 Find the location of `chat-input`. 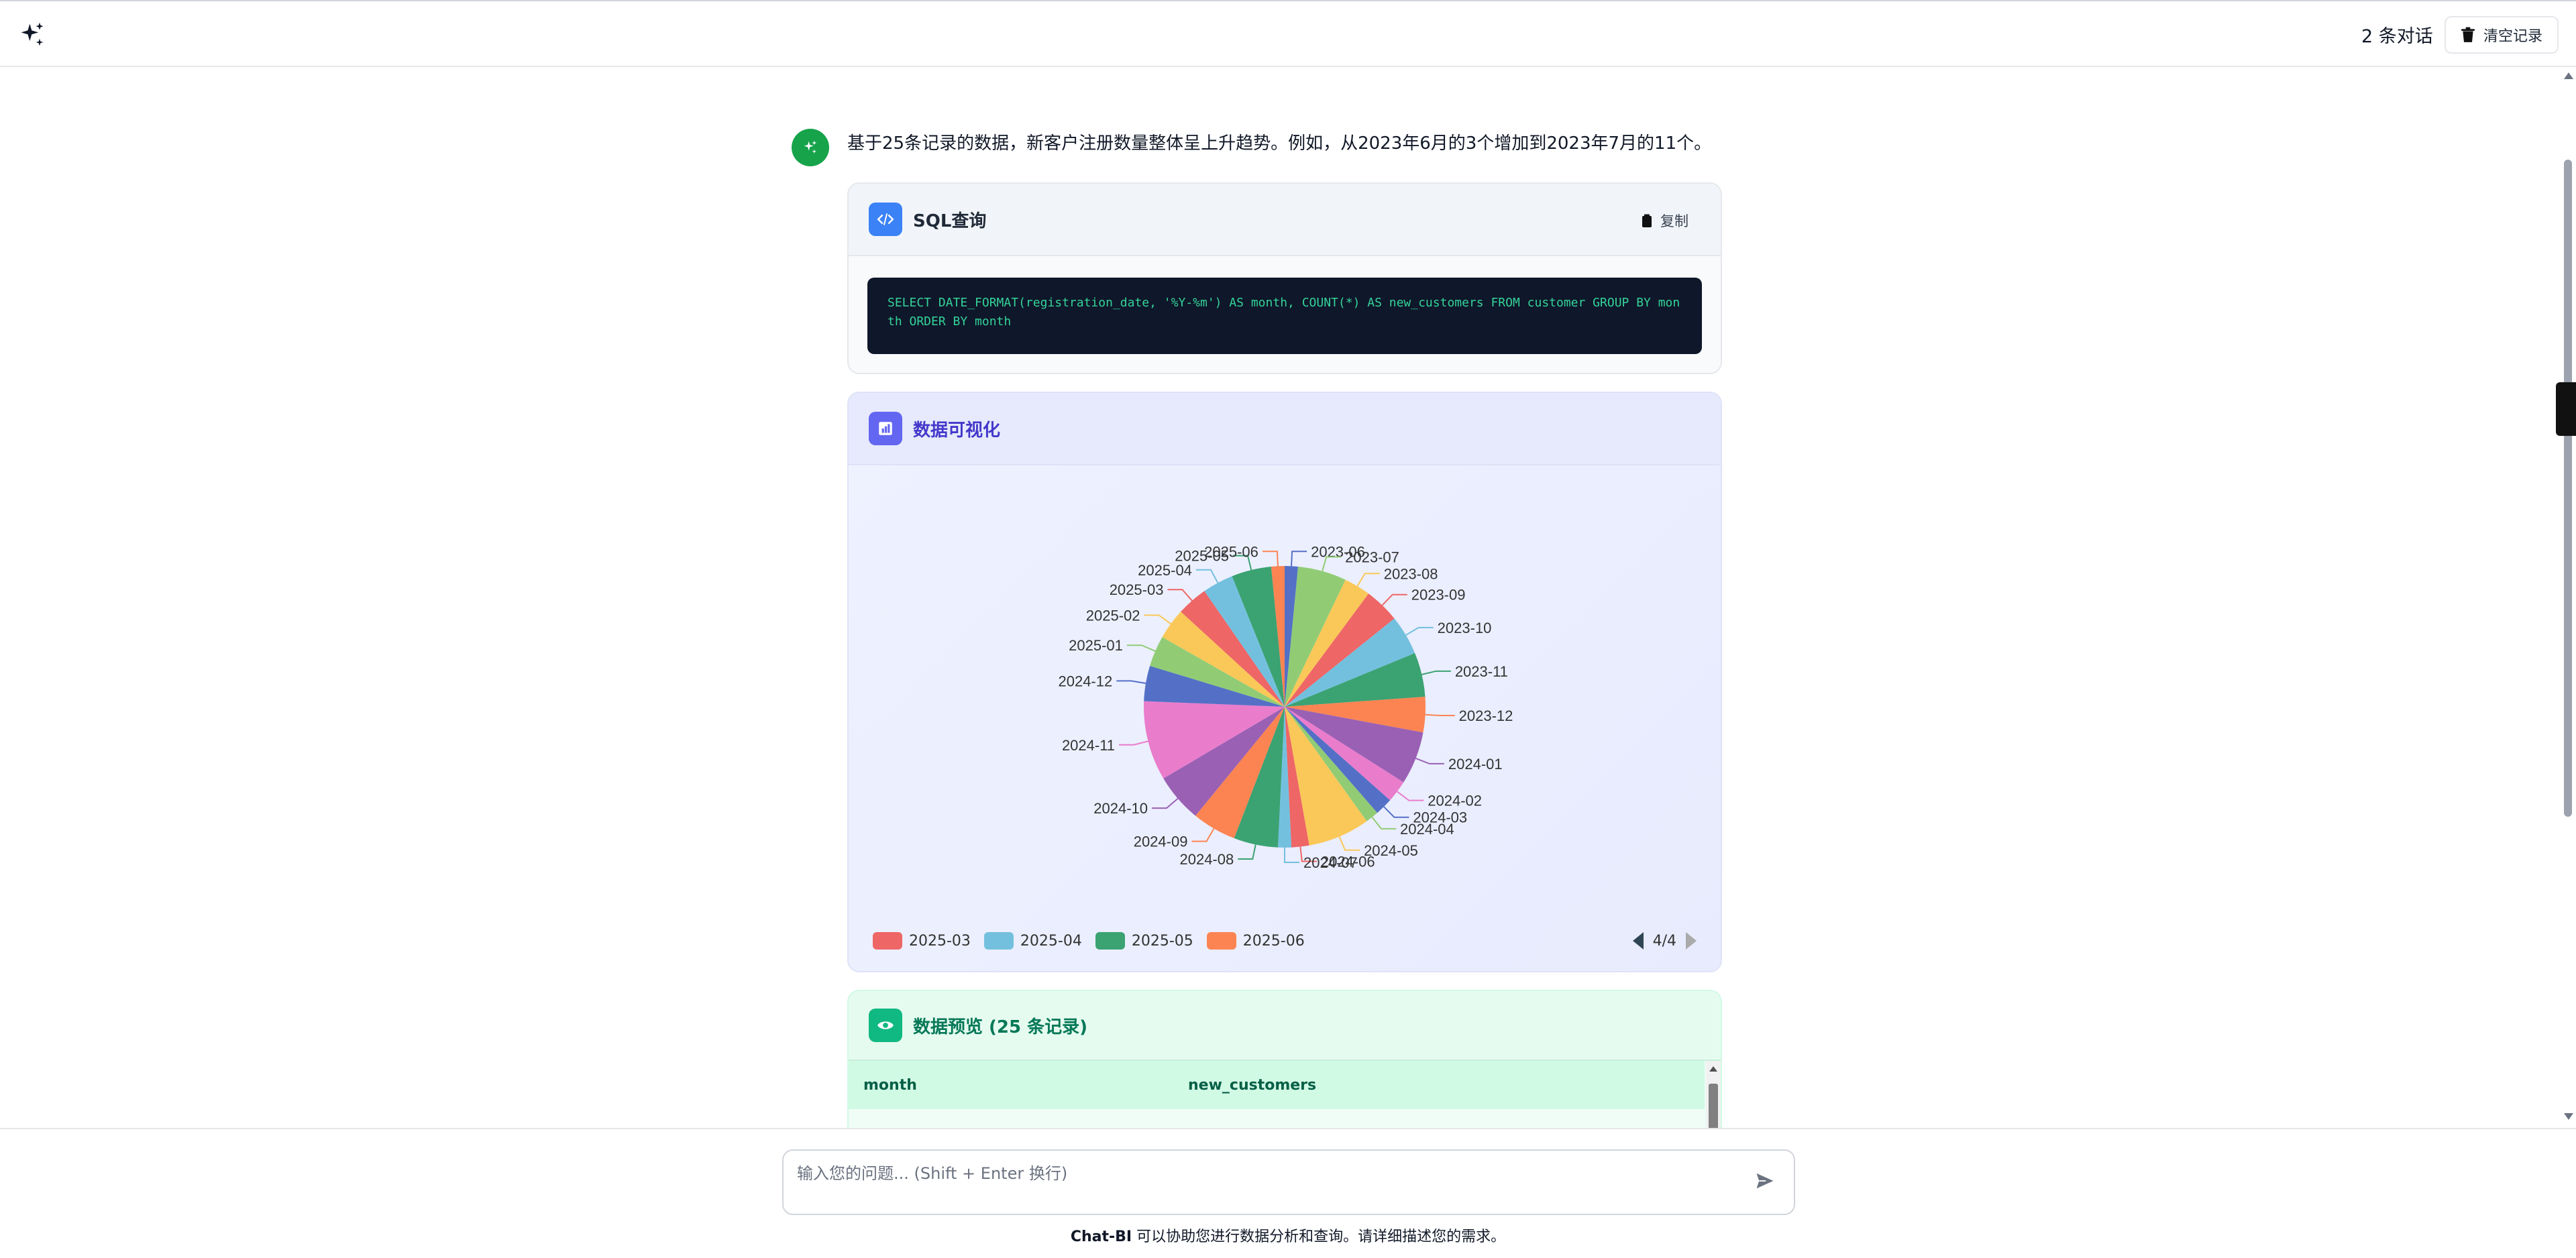

chat-input is located at coordinates (1260, 1173).